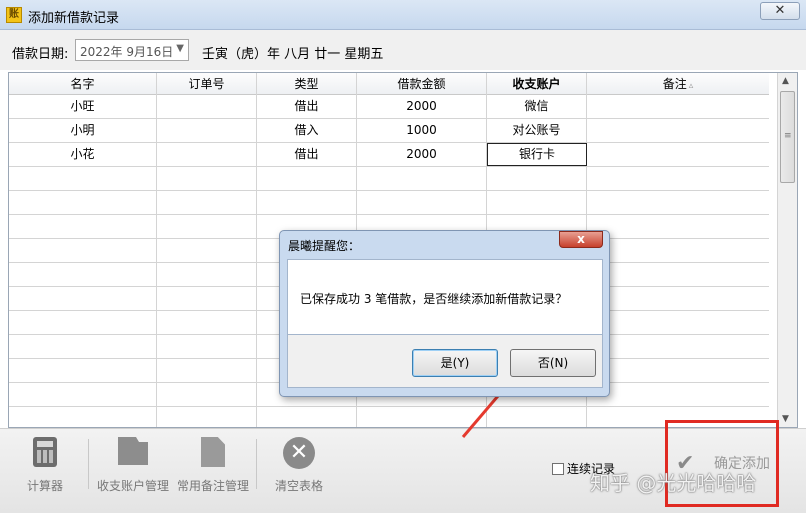 Image resolution: width=806 pixels, height=513 pixels. I want to click on col-header-note: 备注 ▵, so click(678, 84).